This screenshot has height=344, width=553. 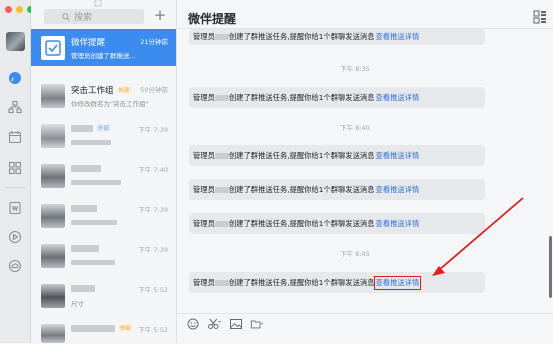 What do you see at coordinates (15, 237) in the screenshot?
I see `meeting-icon` at bounding box center [15, 237].